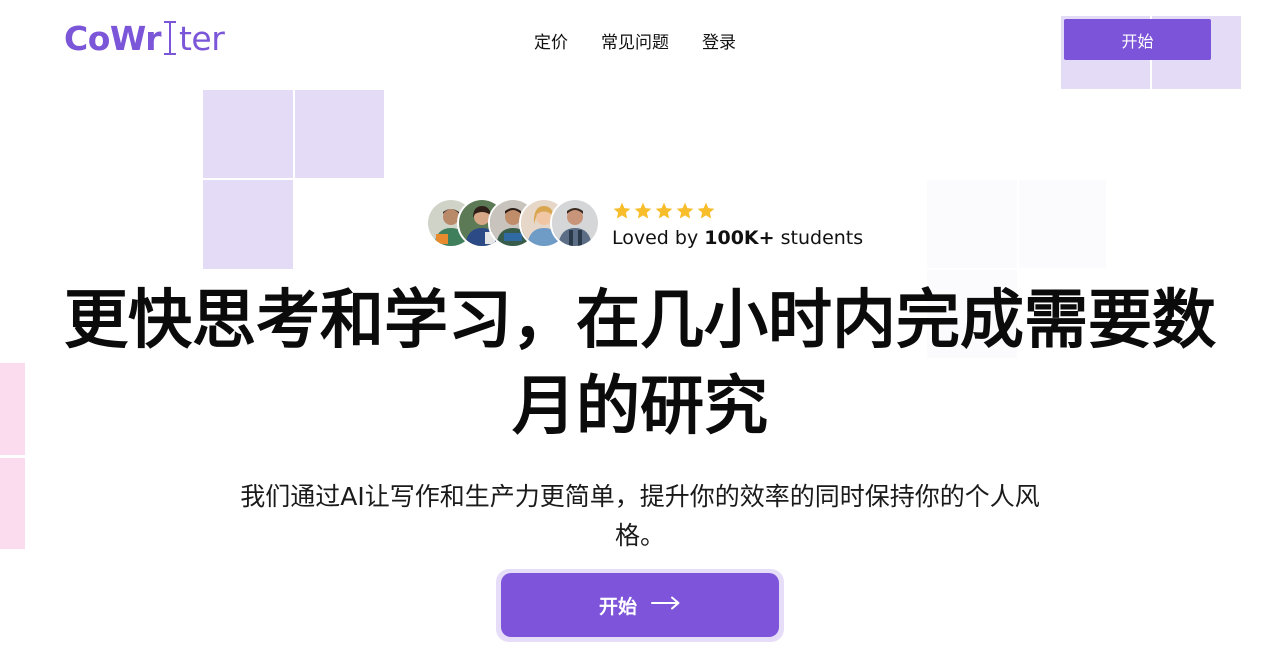 The height and width of the screenshot is (662, 1280). What do you see at coordinates (737, 211) in the screenshot?
I see `rating-stars` at bounding box center [737, 211].